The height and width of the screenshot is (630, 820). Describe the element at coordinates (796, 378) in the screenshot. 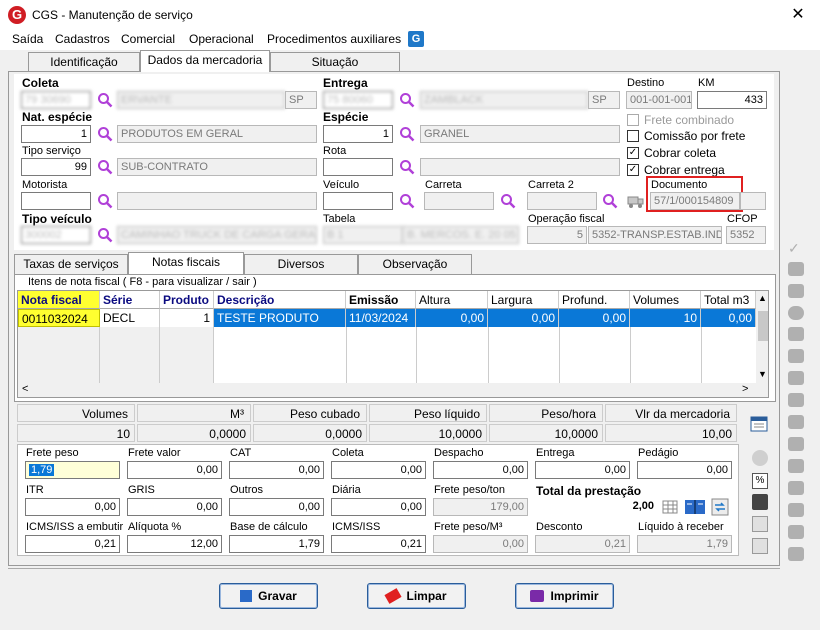

I see `copy-icon` at that location.